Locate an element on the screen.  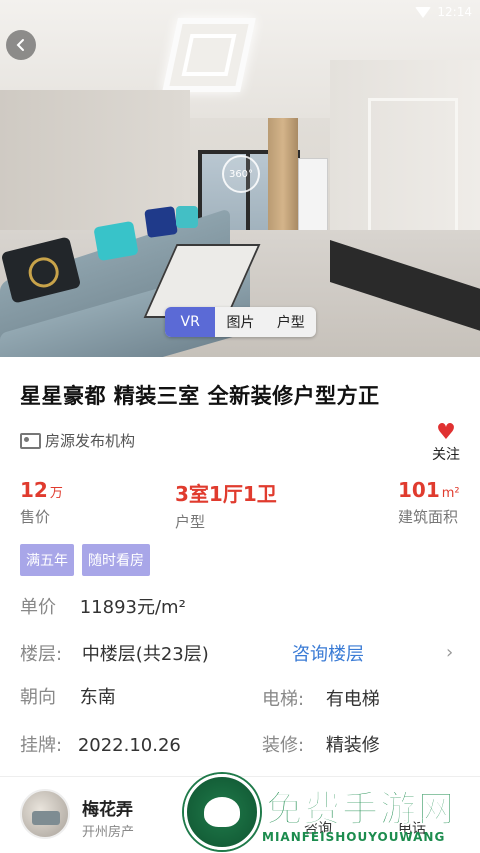
orientation-value: 东南 is located at coordinates (97, 697).